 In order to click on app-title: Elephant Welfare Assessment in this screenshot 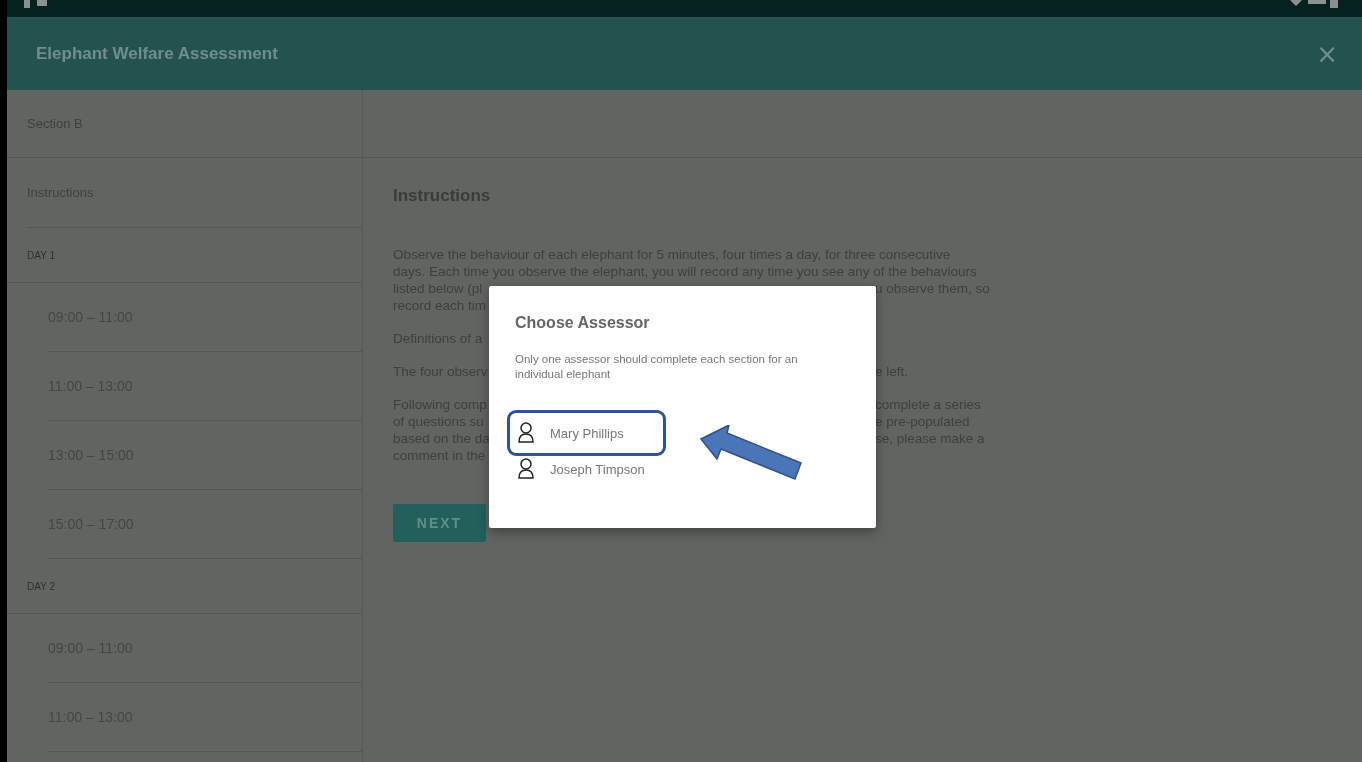, I will do `click(157, 53)`.